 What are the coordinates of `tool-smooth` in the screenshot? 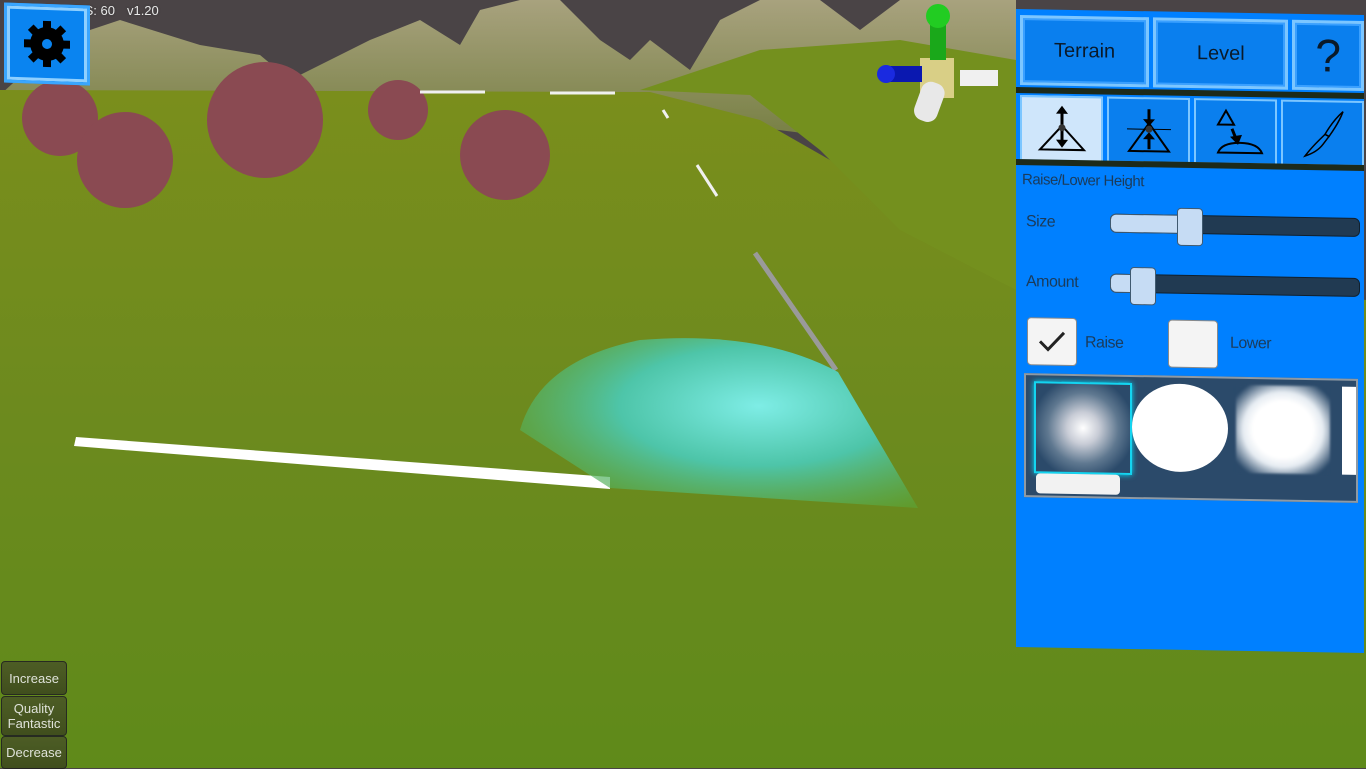 It's located at (1235, 132).